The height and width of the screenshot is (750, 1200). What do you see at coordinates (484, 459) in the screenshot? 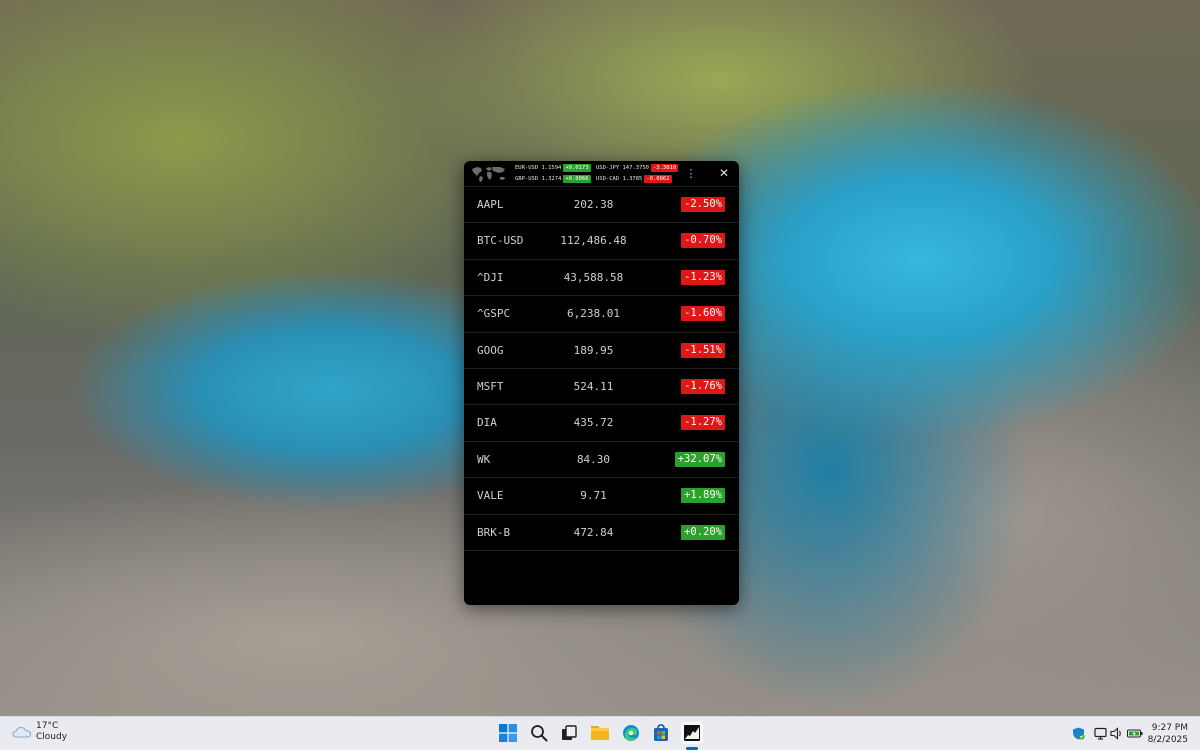
I see `ticker-symbol: WK` at bounding box center [484, 459].